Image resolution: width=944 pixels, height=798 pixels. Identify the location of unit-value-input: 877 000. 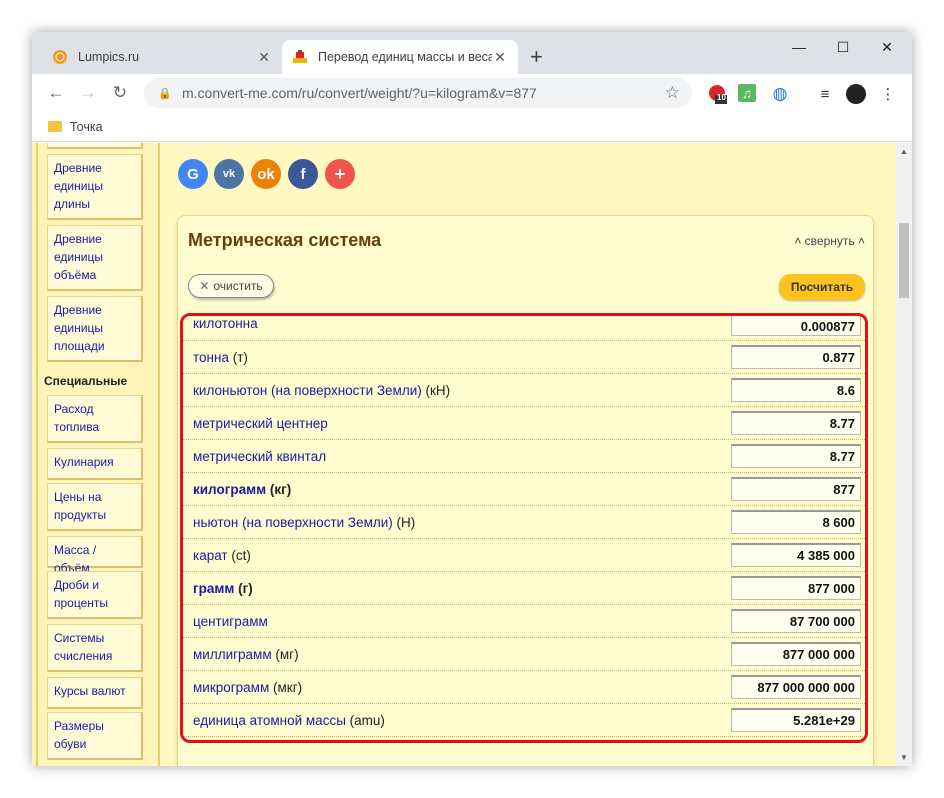
(796, 588).